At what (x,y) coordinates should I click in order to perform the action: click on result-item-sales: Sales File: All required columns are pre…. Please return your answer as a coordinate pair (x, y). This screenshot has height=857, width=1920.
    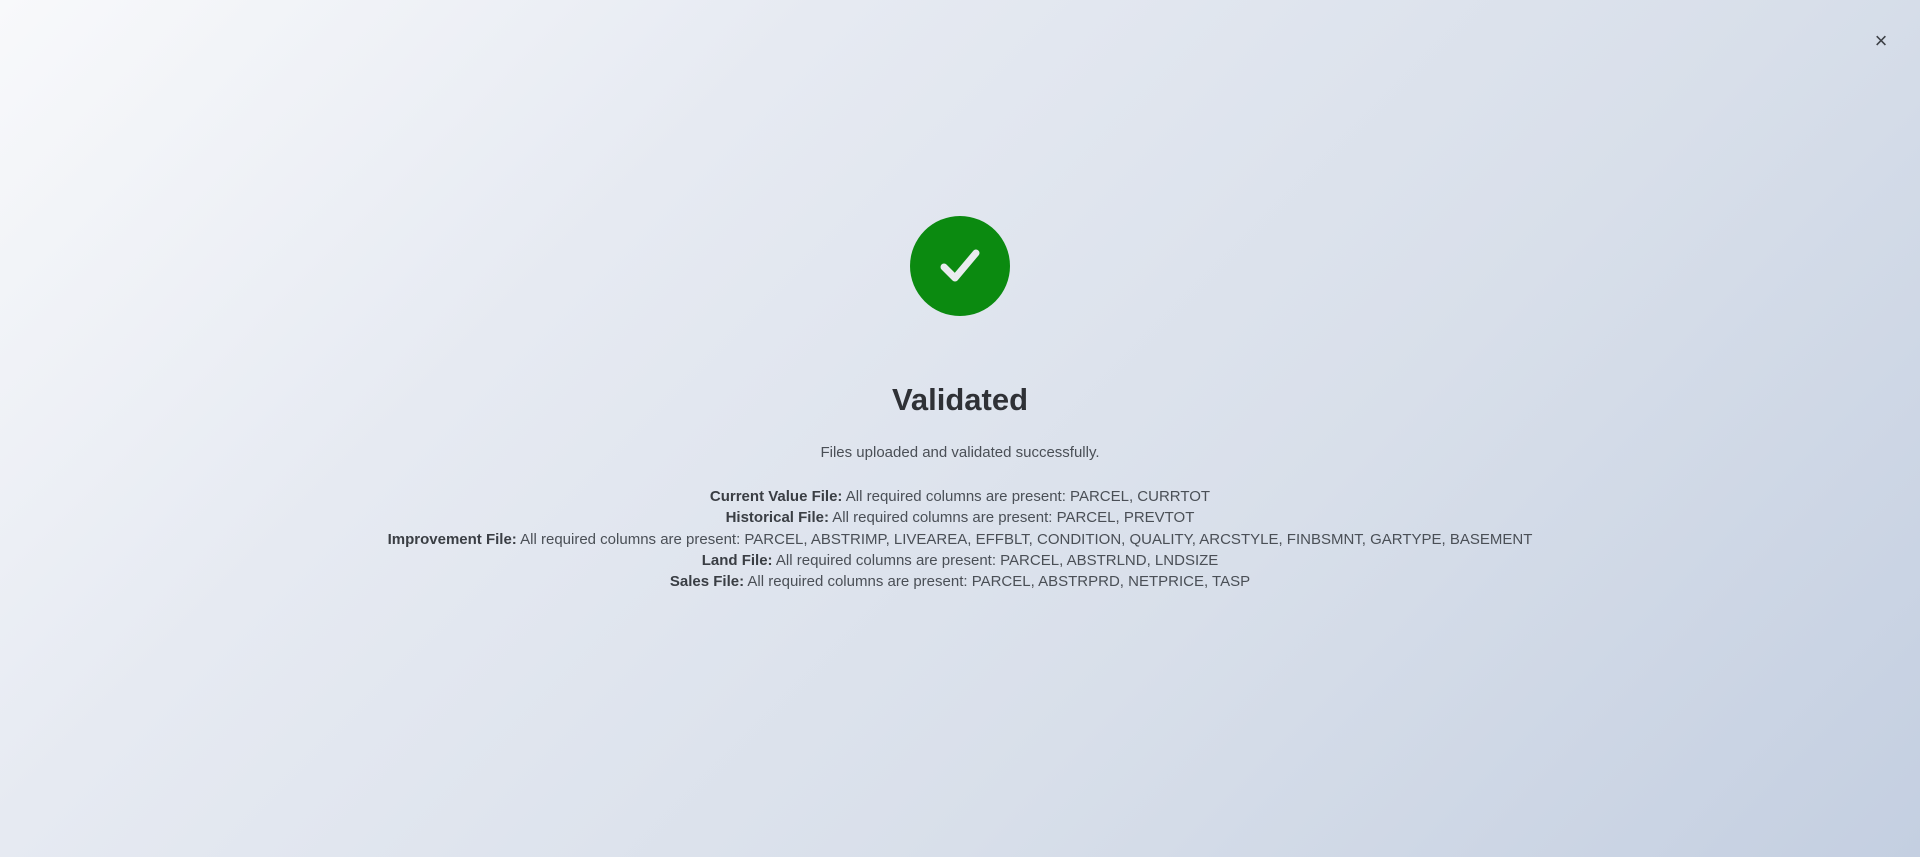
    Looking at the image, I should click on (960, 581).